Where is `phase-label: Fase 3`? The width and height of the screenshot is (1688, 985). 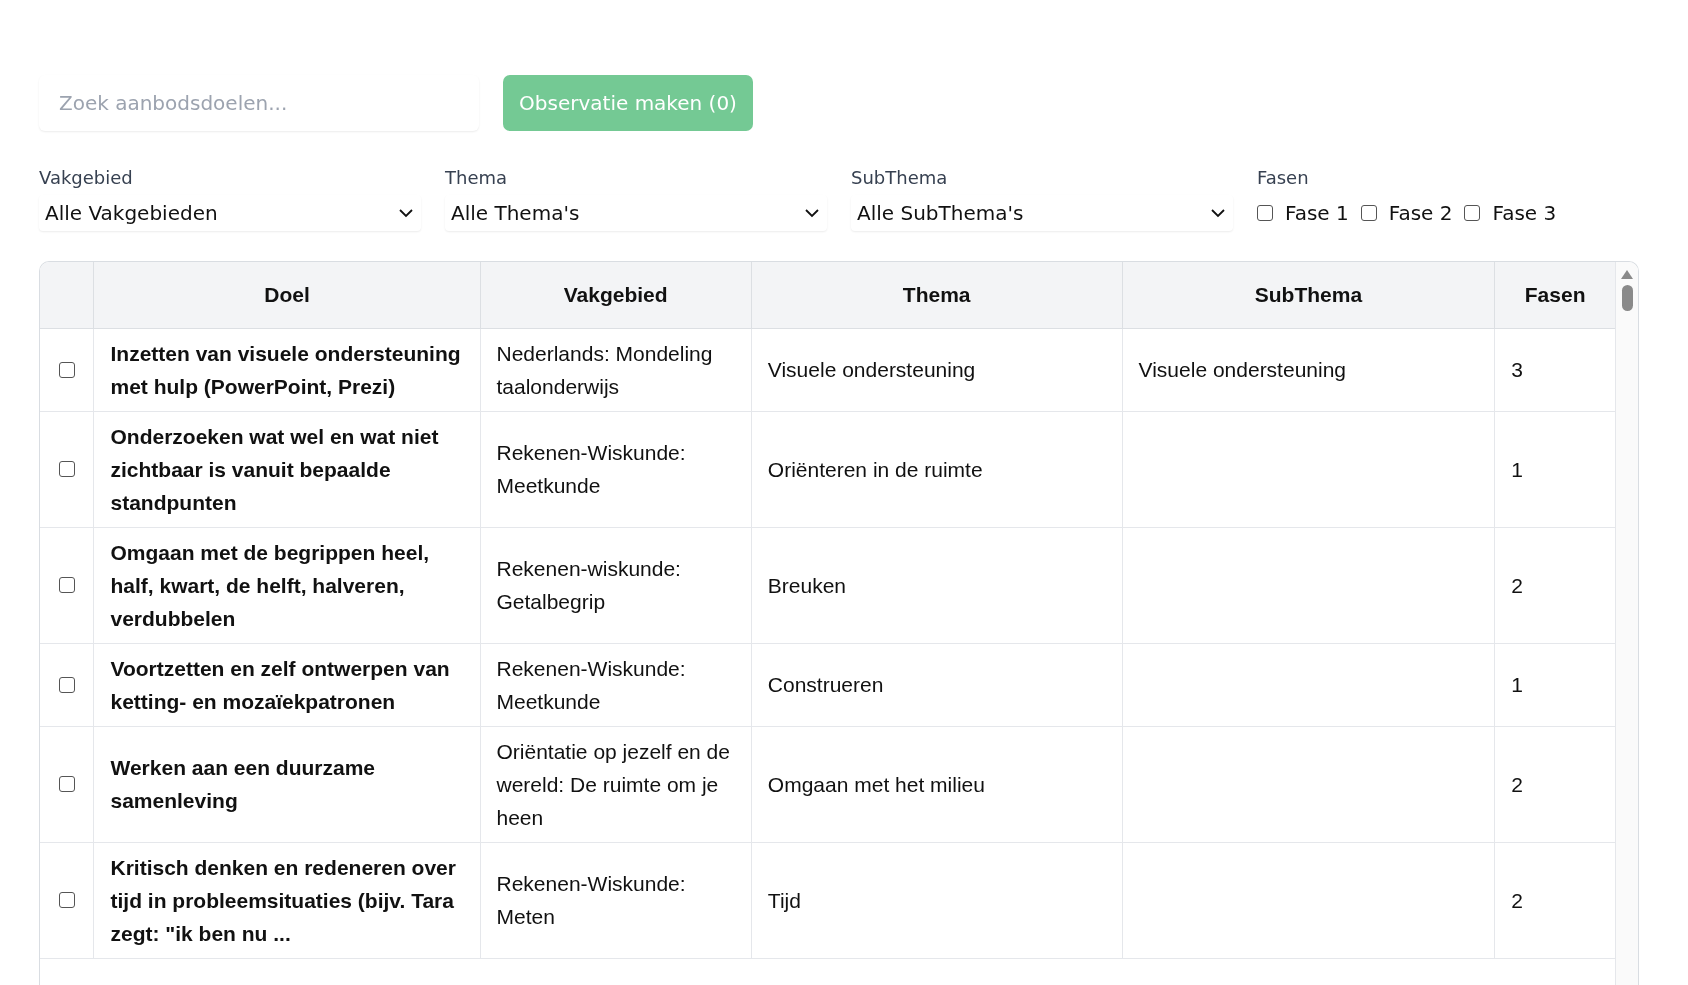
phase-label: Fase 3 is located at coordinates (1524, 213).